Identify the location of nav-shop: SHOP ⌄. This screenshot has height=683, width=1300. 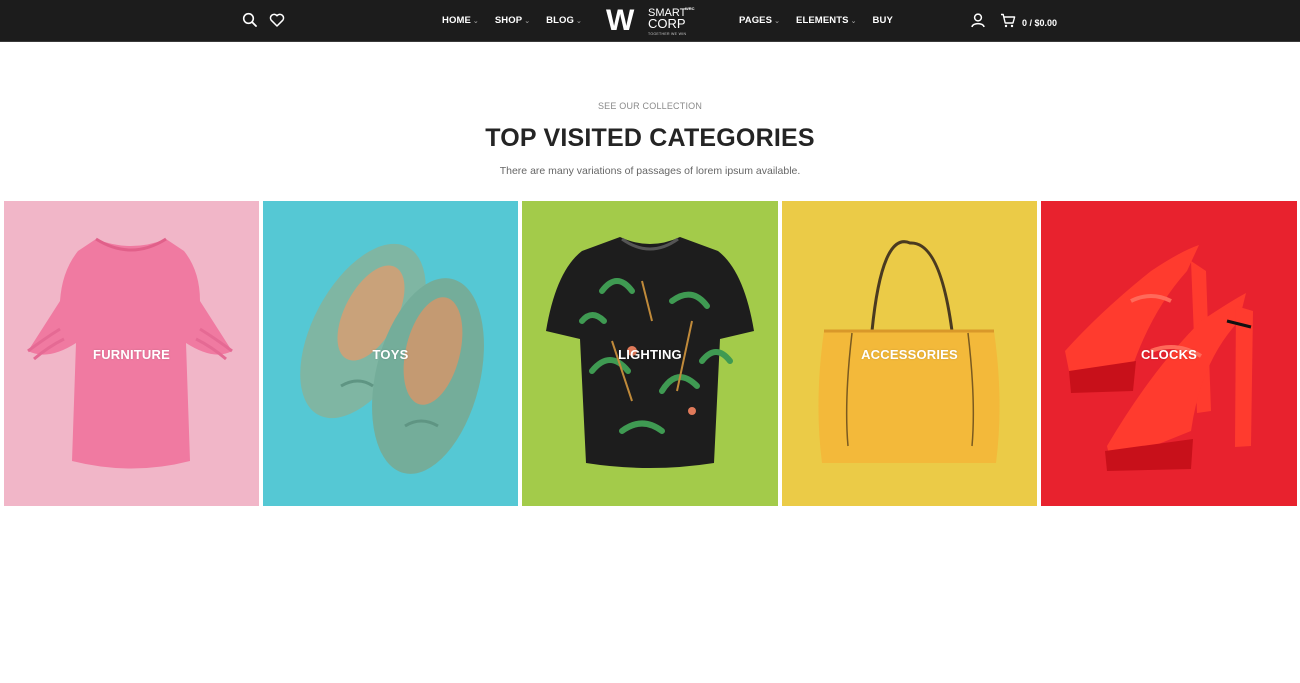
(512, 20).